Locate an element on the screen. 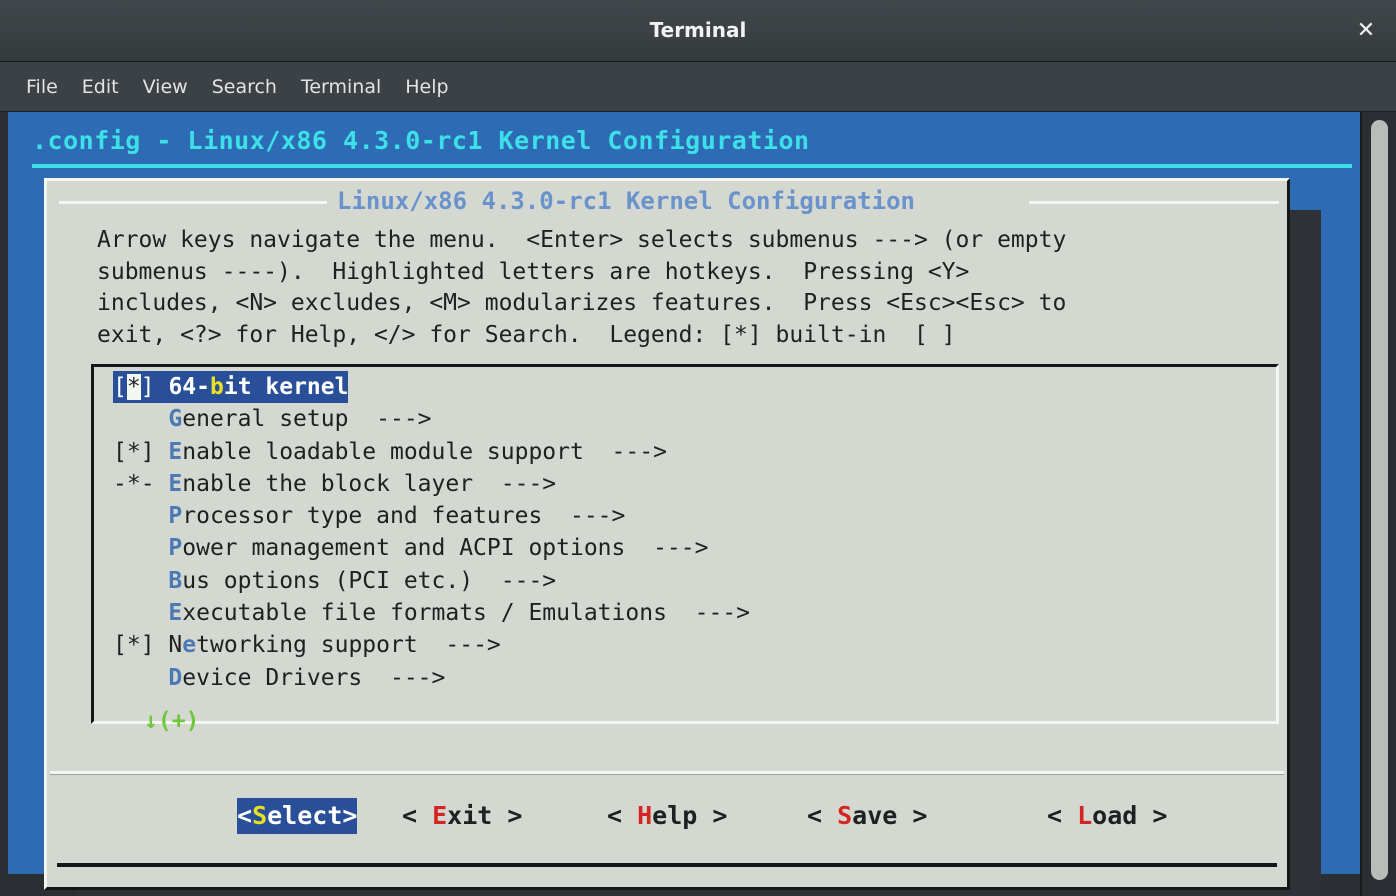  menu-item-label: nable loadable module support is located at coordinates (383, 451).